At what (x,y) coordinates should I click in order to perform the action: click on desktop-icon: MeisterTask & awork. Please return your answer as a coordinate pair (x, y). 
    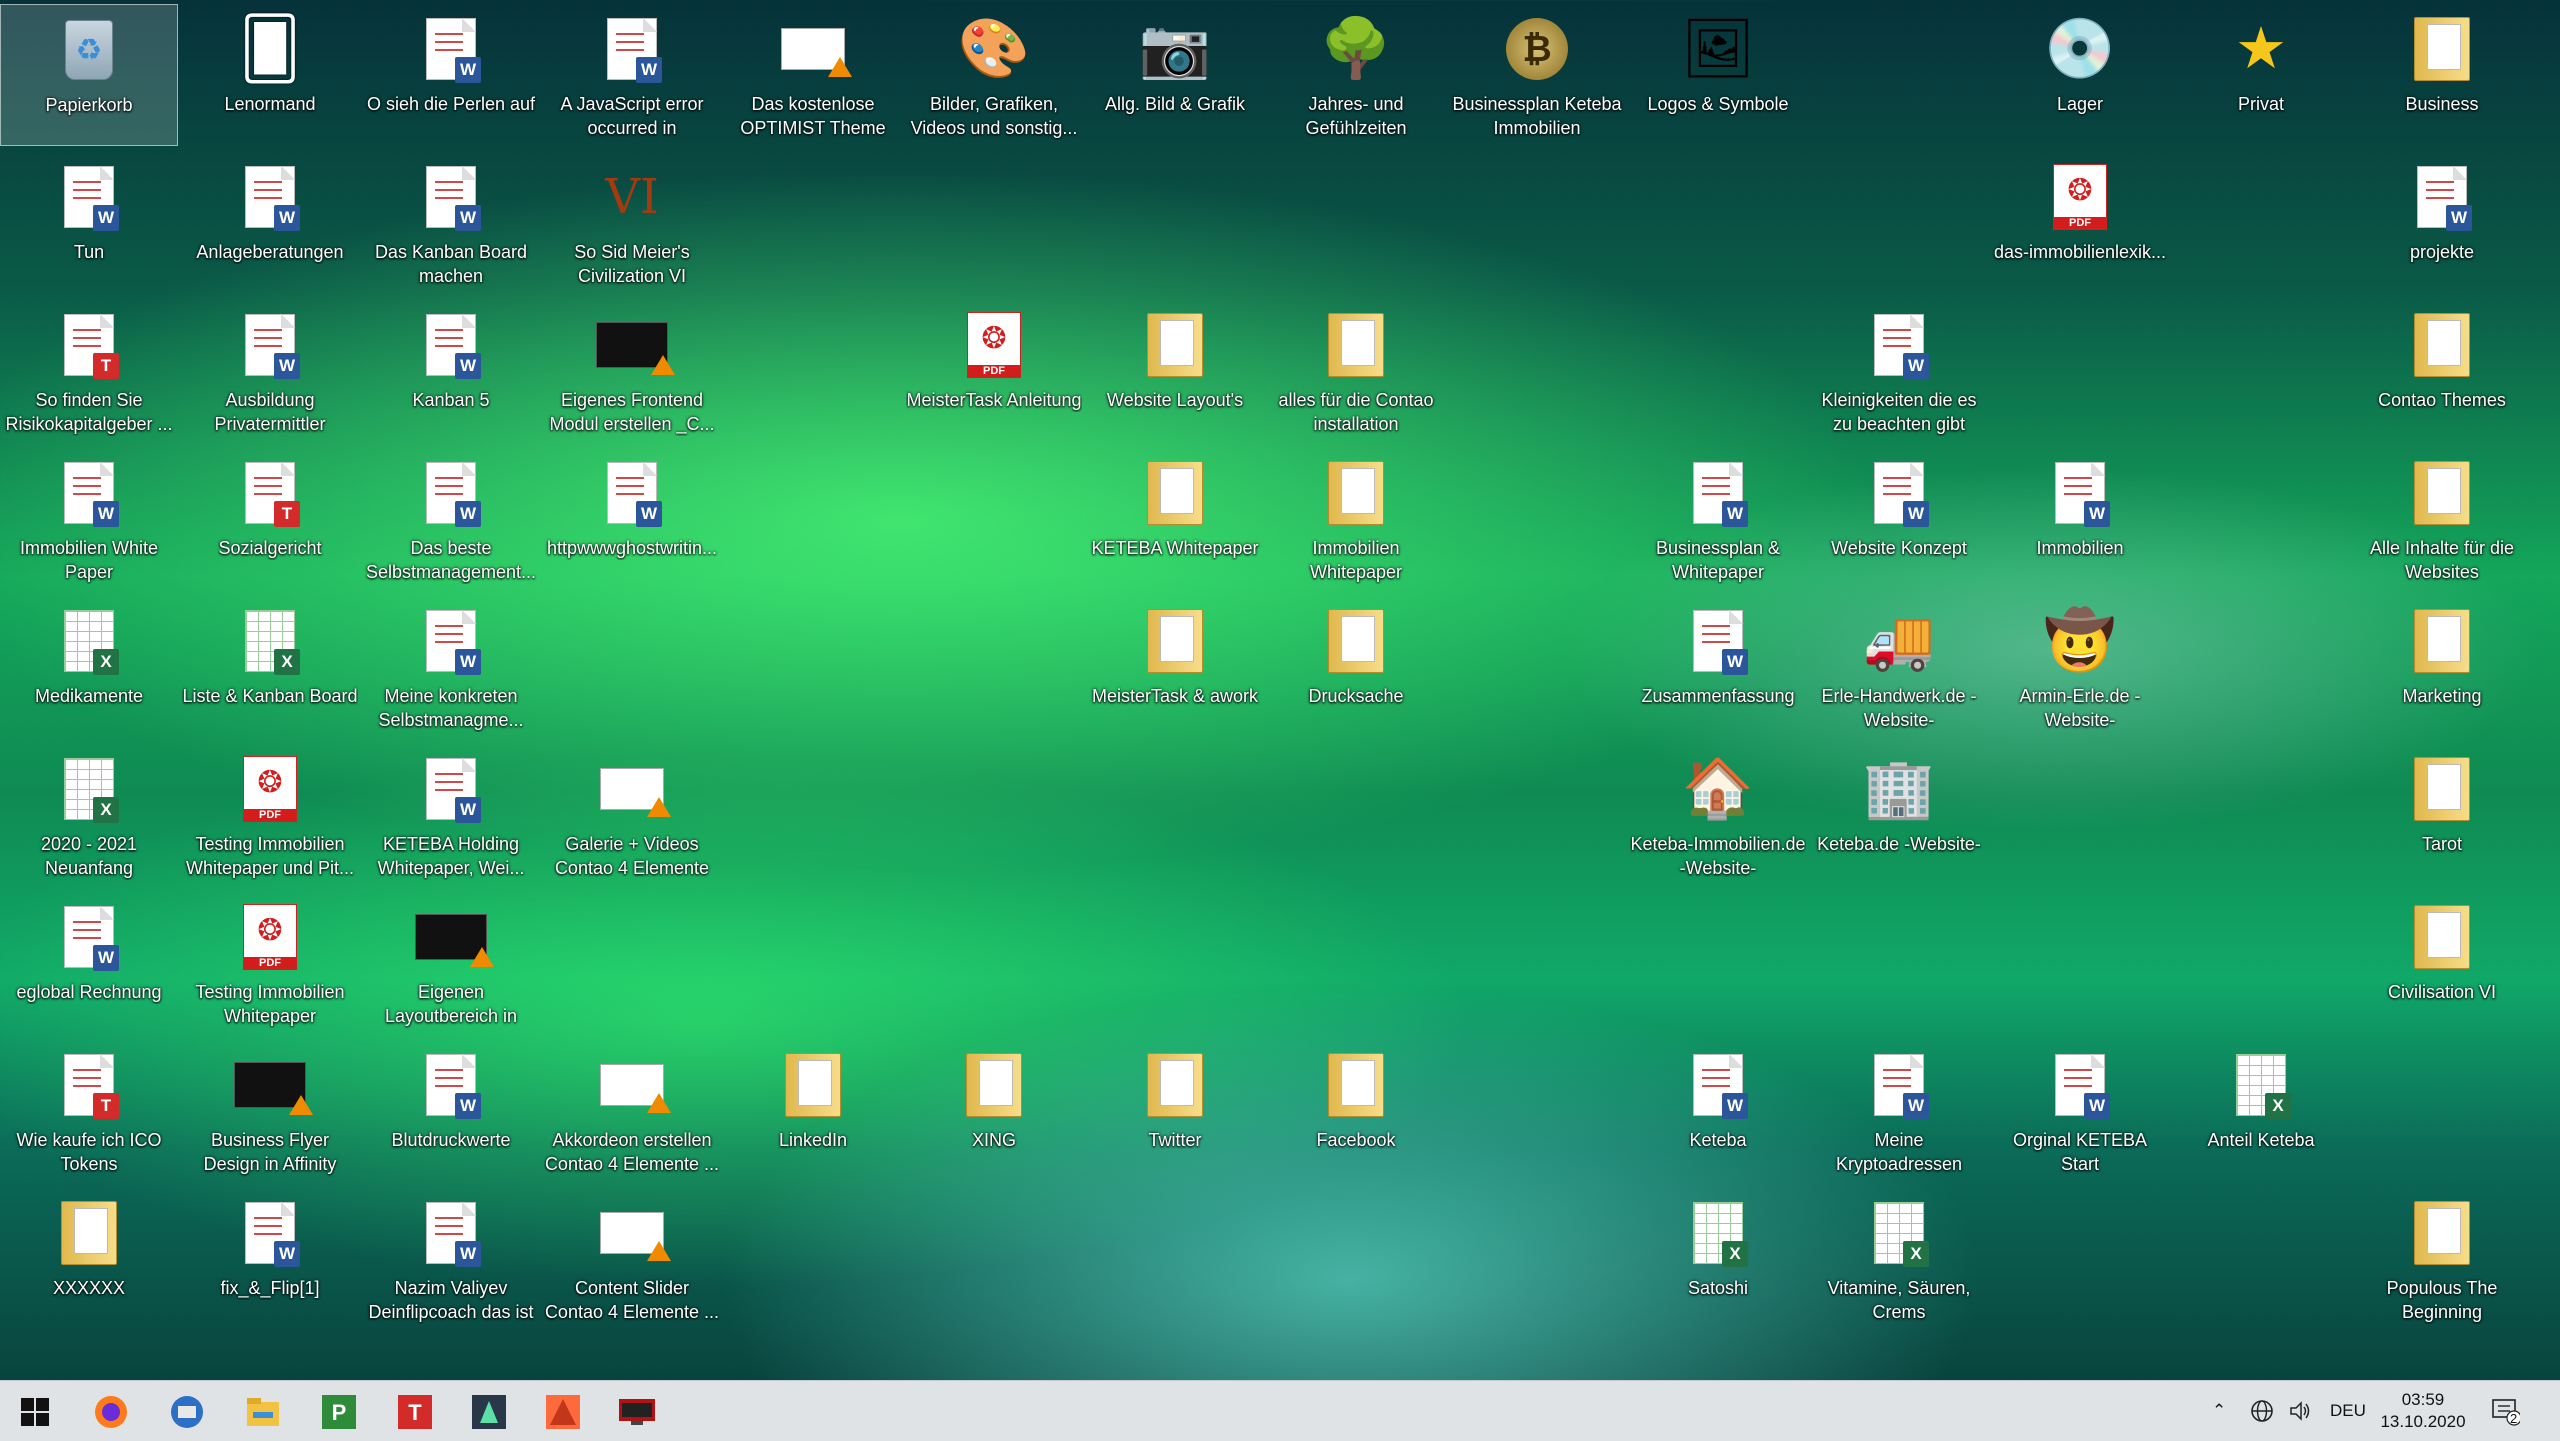
    Looking at the image, I should click on (1175, 667).